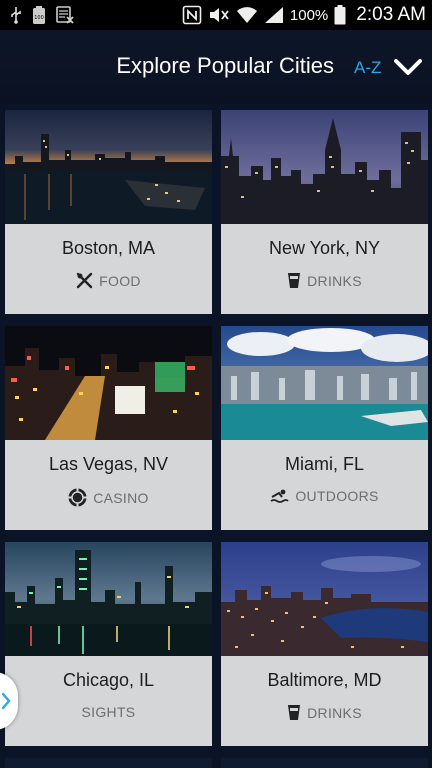 This screenshot has height=768, width=432. What do you see at coordinates (337, 496) in the screenshot?
I see `city-category-label: OUTDOORS` at bounding box center [337, 496].